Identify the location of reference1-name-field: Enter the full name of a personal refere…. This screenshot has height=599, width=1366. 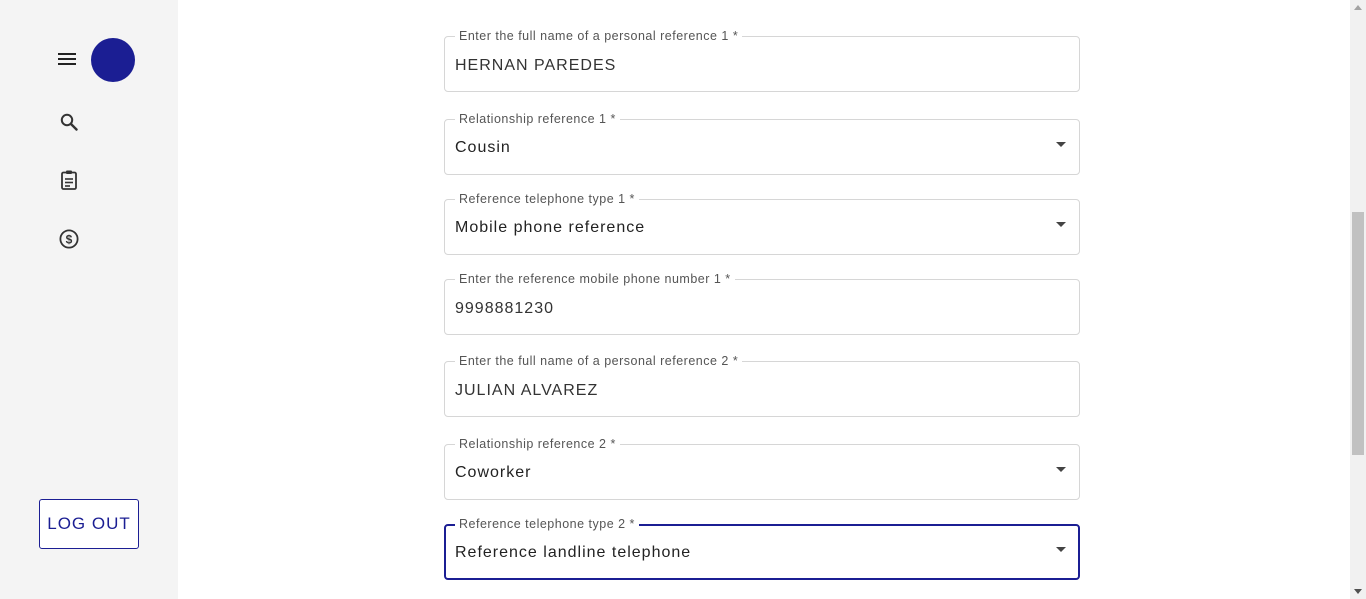
(762, 60).